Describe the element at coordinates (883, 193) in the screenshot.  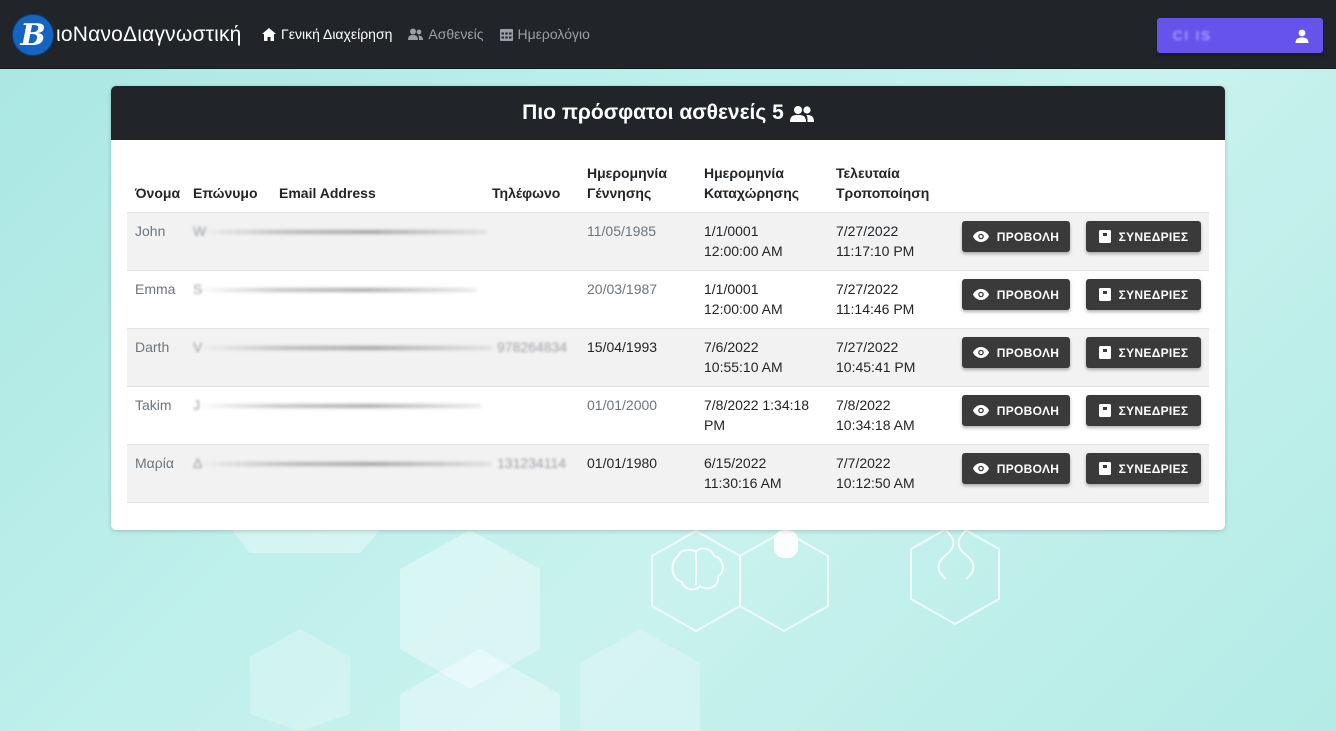
I see `header-mod-line2: Τροποποίηση` at that location.